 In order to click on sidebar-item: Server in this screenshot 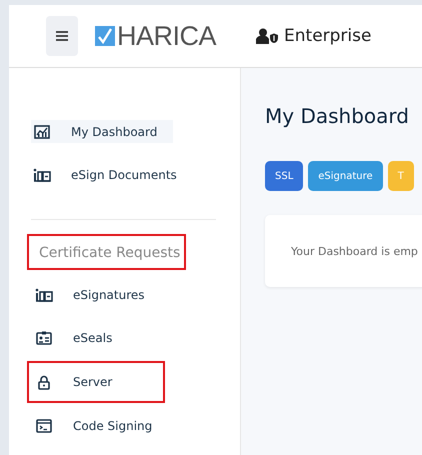, I will do `click(96, 382)`.